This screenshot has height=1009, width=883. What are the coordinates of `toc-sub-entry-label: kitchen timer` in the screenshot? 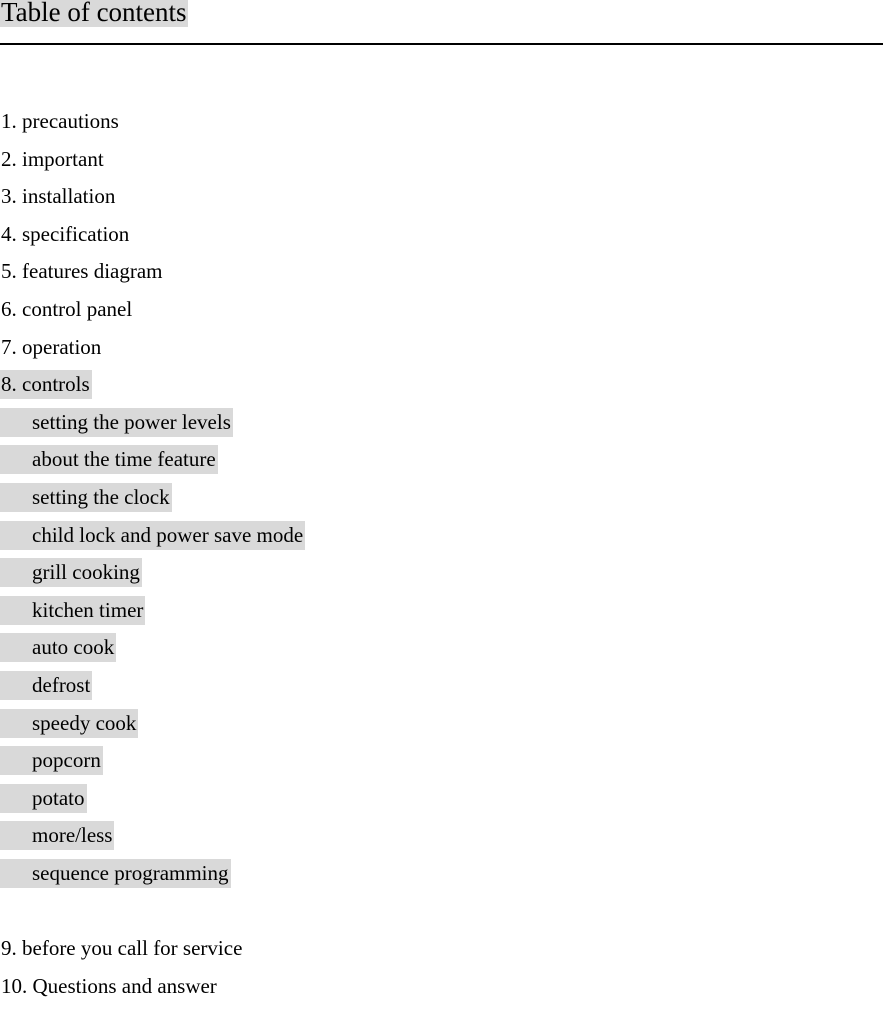 It's located at (73, 610).